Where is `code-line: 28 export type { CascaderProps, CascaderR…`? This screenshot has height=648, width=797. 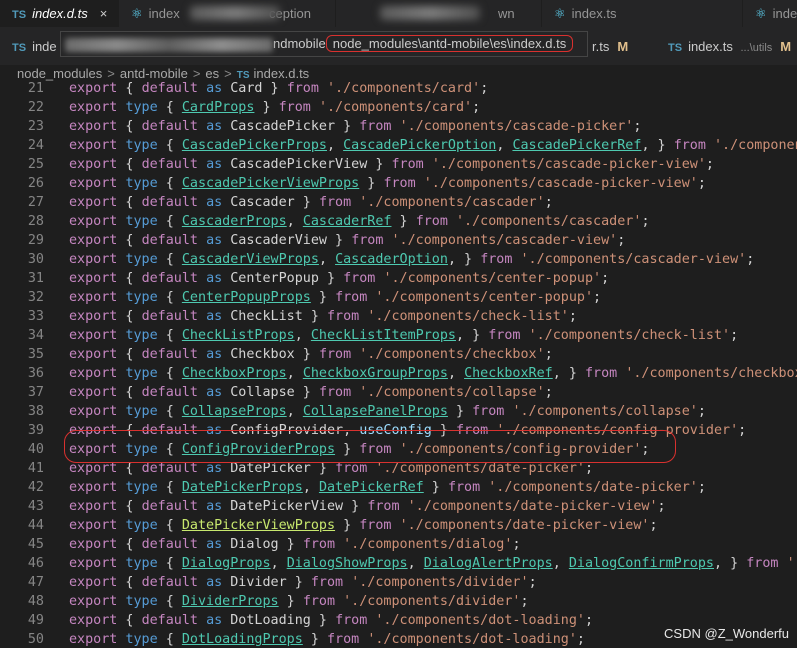
code-line: 28 export type { CascaderProps, CascaderR… is located at coordinates (325, 221).